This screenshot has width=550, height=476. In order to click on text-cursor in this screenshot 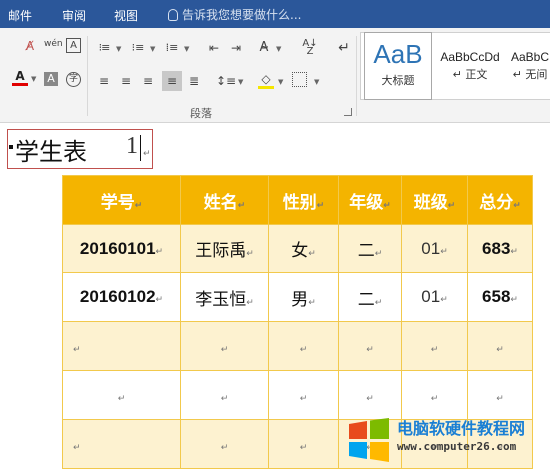, I will do `click(140, 148)`.